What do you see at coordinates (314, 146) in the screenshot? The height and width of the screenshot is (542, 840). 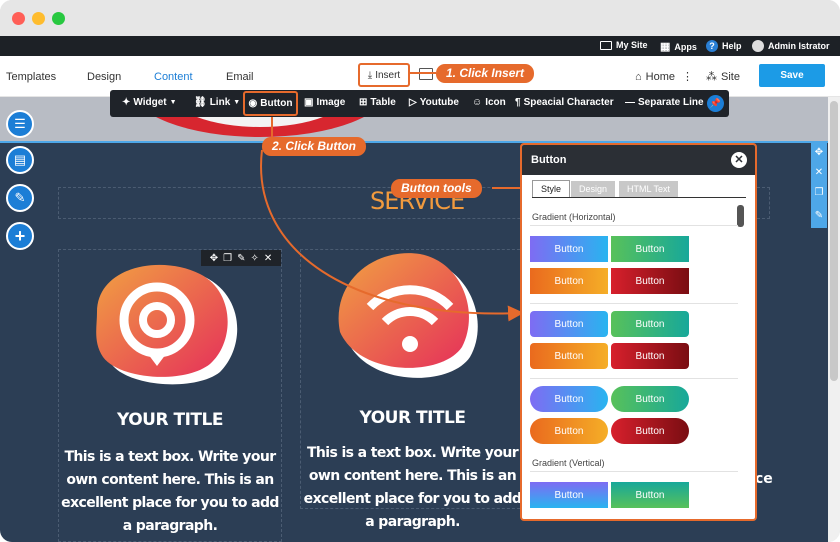 I see `callout-click-button: 2. Click Button` at bounding box center [314, 146].